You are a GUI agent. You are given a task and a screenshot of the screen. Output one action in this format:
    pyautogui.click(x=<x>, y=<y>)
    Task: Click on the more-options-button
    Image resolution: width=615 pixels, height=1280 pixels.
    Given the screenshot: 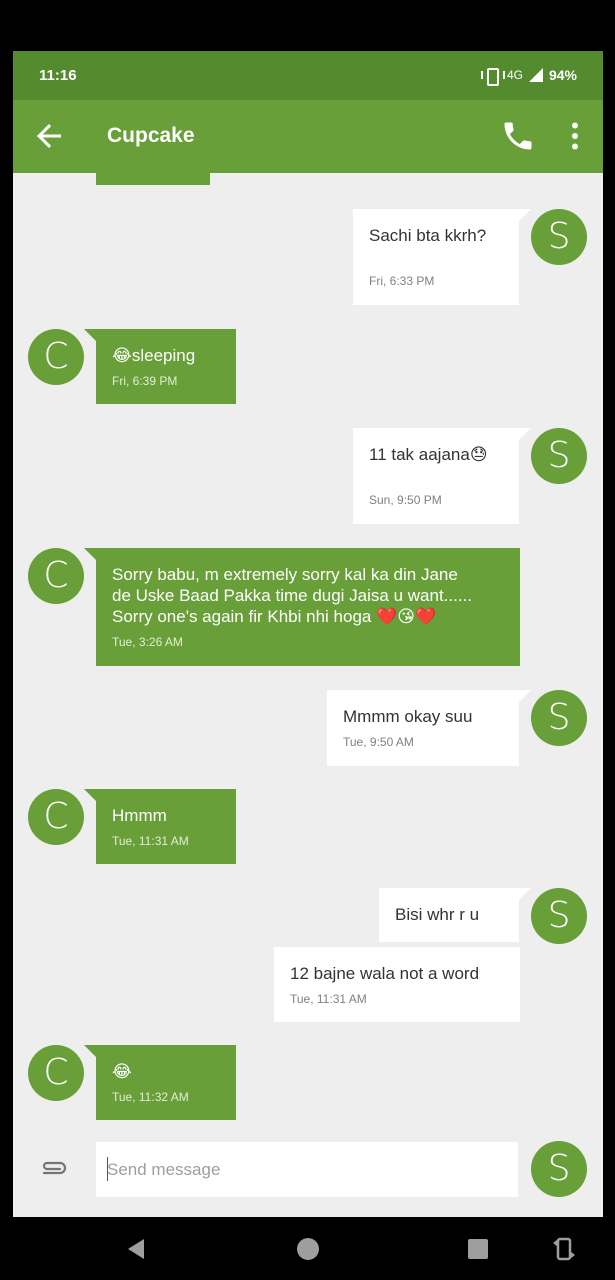 What is the action you would take?
    pyautogui.click(x=575, y=136)
    